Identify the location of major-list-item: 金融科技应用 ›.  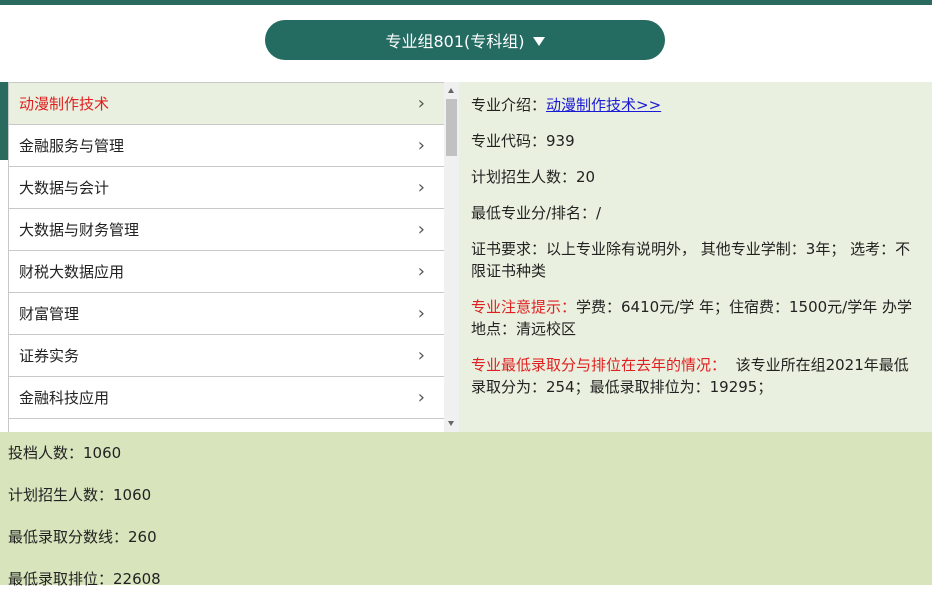
(227, 398).